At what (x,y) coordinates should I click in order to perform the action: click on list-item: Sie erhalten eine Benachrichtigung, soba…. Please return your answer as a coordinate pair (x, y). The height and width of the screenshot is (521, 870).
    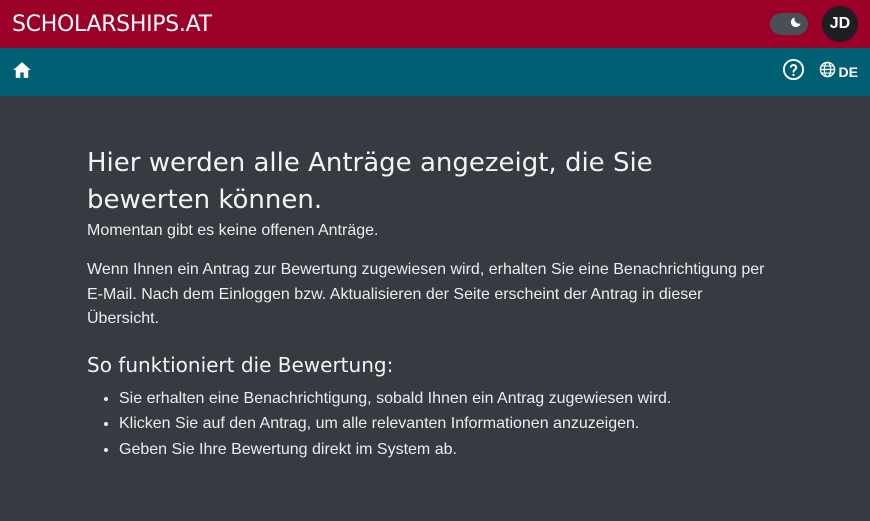
    Looking at the image, I should click on (448, 399).